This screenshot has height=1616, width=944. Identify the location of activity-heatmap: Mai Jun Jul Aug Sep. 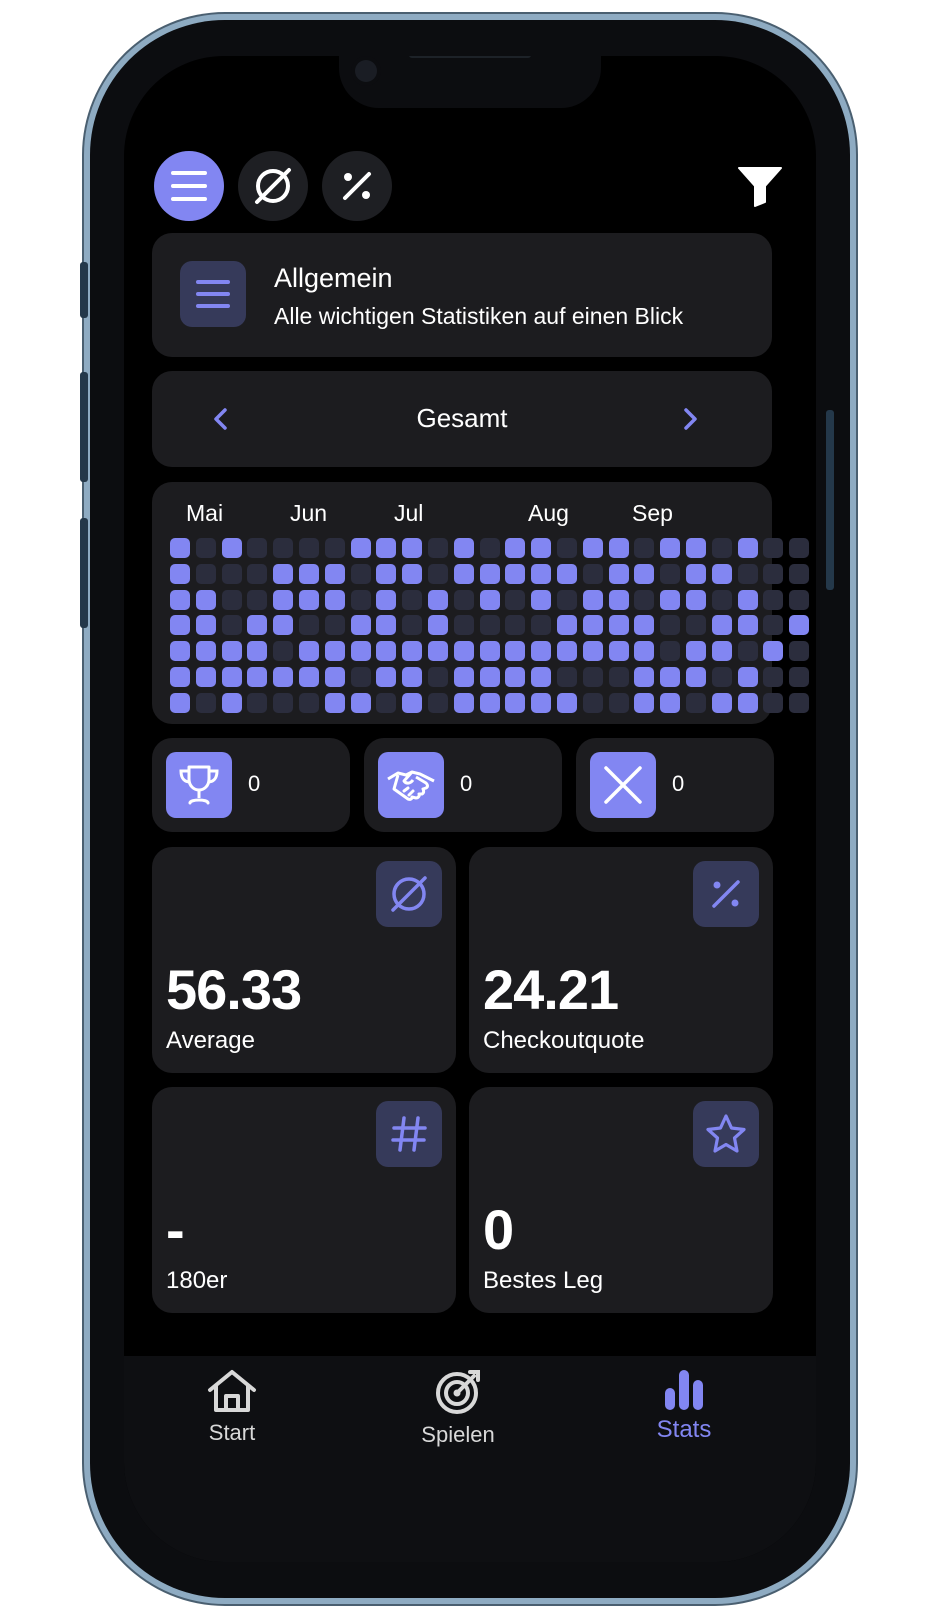
(481, 603).